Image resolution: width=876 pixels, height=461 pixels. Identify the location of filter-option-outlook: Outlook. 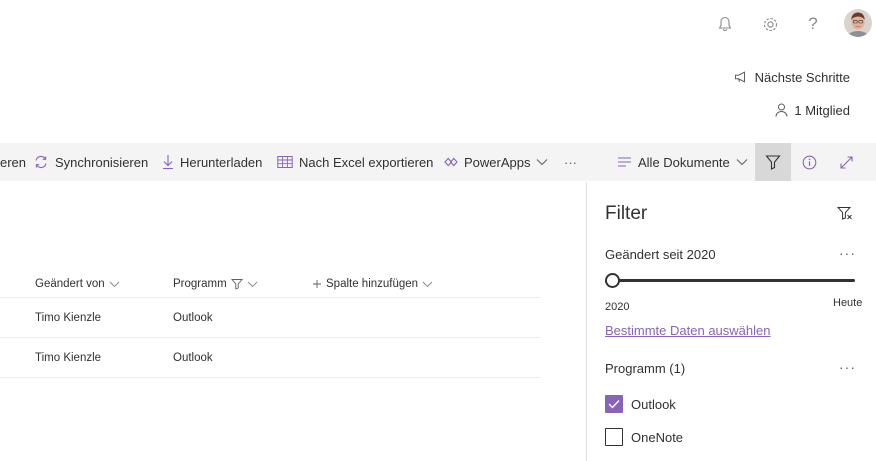
(640, 404).